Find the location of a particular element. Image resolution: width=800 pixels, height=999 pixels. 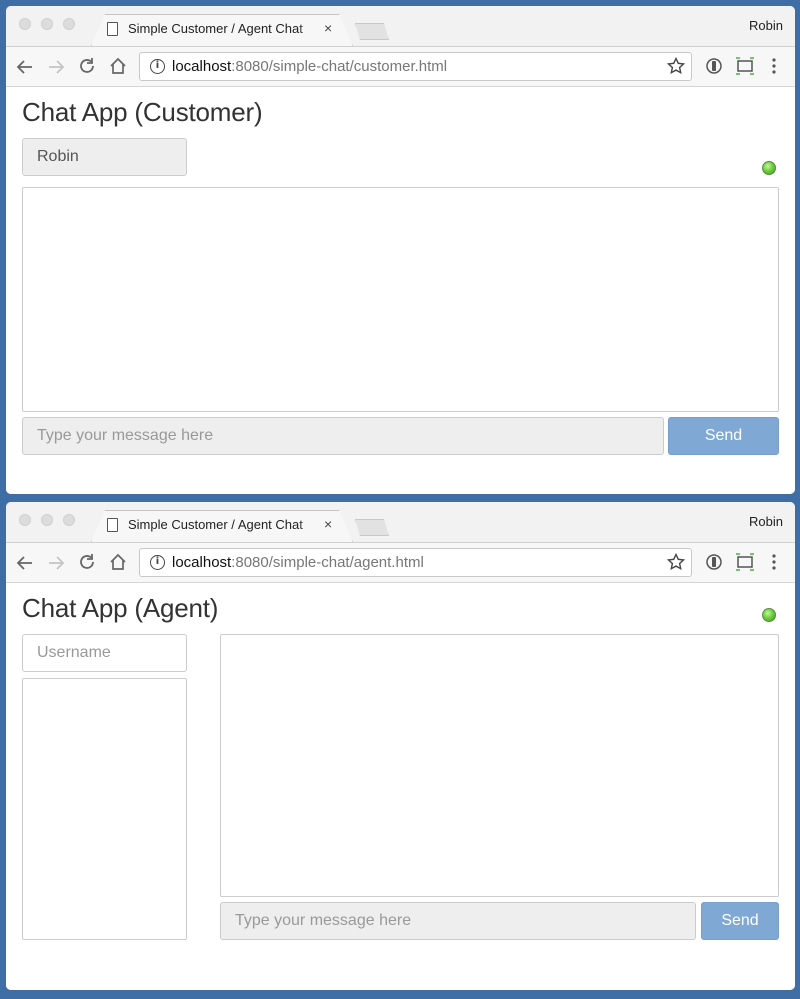

url-text: localhost:8080/simple-chat/agent.html is located at coordinates (298, 563).